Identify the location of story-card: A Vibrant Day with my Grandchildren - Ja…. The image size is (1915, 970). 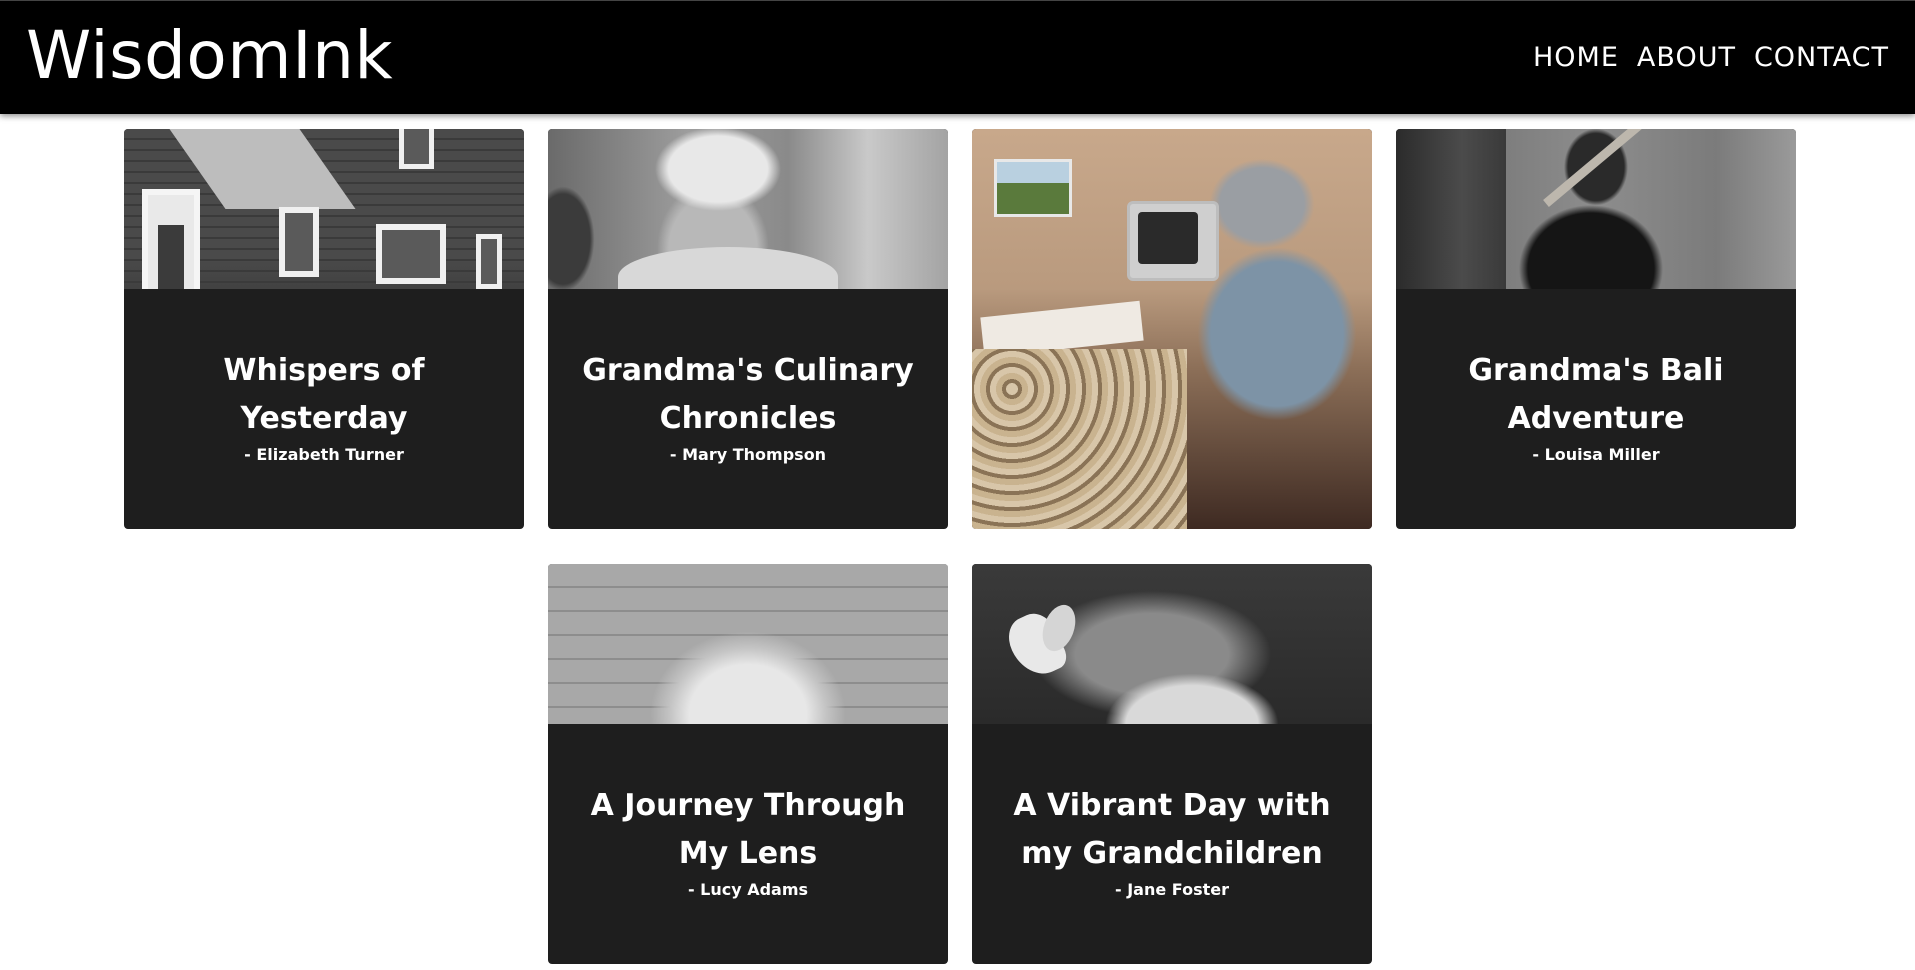
(1172, 764).